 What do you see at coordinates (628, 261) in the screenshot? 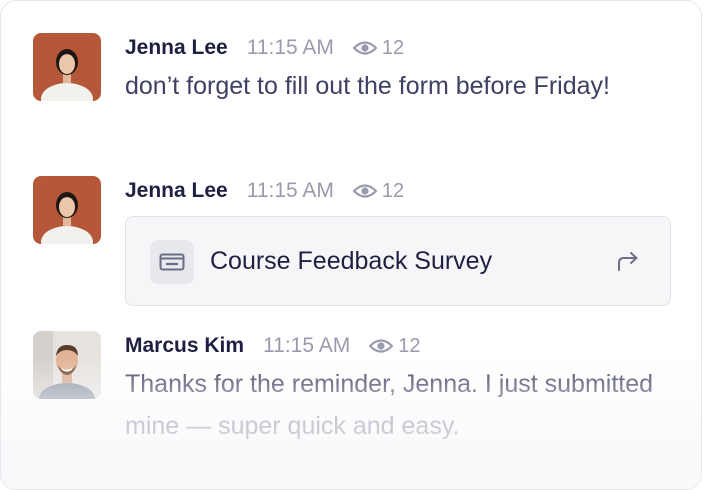
I see `share-icon` at bounding box center [628, 261].